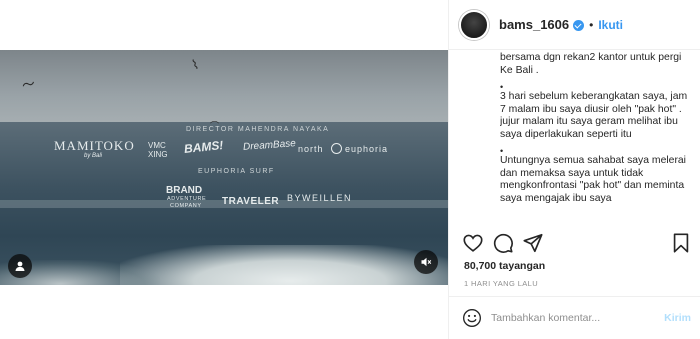 This screenshot has width=700, height=339. I want to click on traveler-logo: TRAVELER, so click(251, 201).